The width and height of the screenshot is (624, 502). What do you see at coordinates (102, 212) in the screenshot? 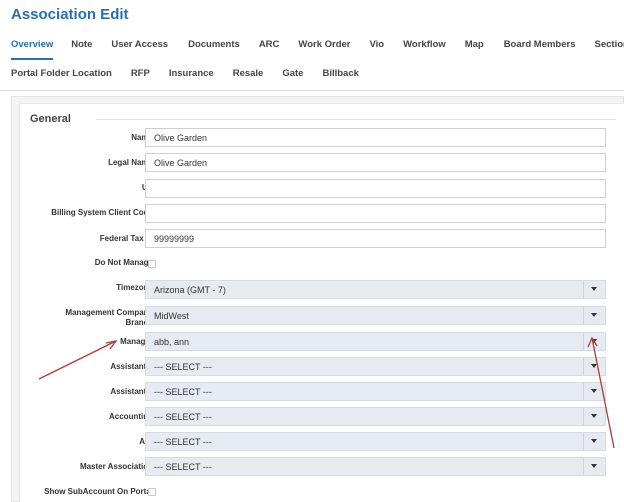
I see `billing-code-label: Billing System Client Code` at bounding box center [102, 212].